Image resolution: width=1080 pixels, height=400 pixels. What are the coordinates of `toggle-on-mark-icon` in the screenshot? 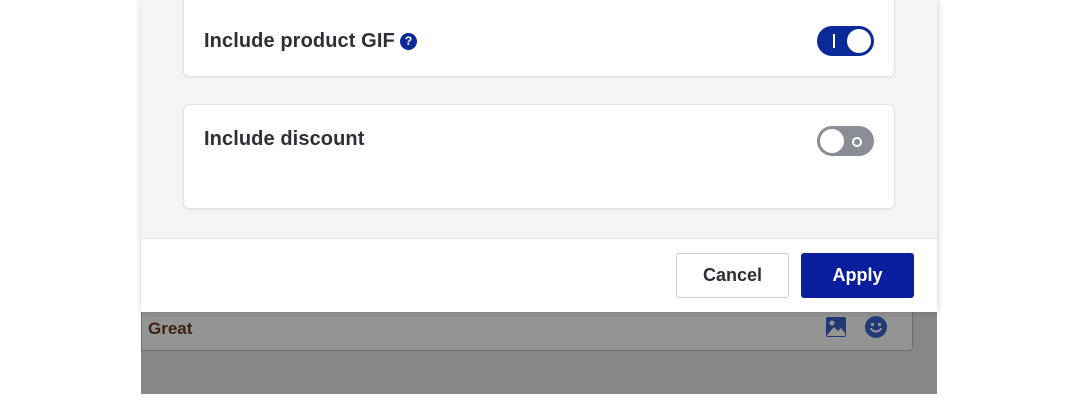 It's located at (834, 41).